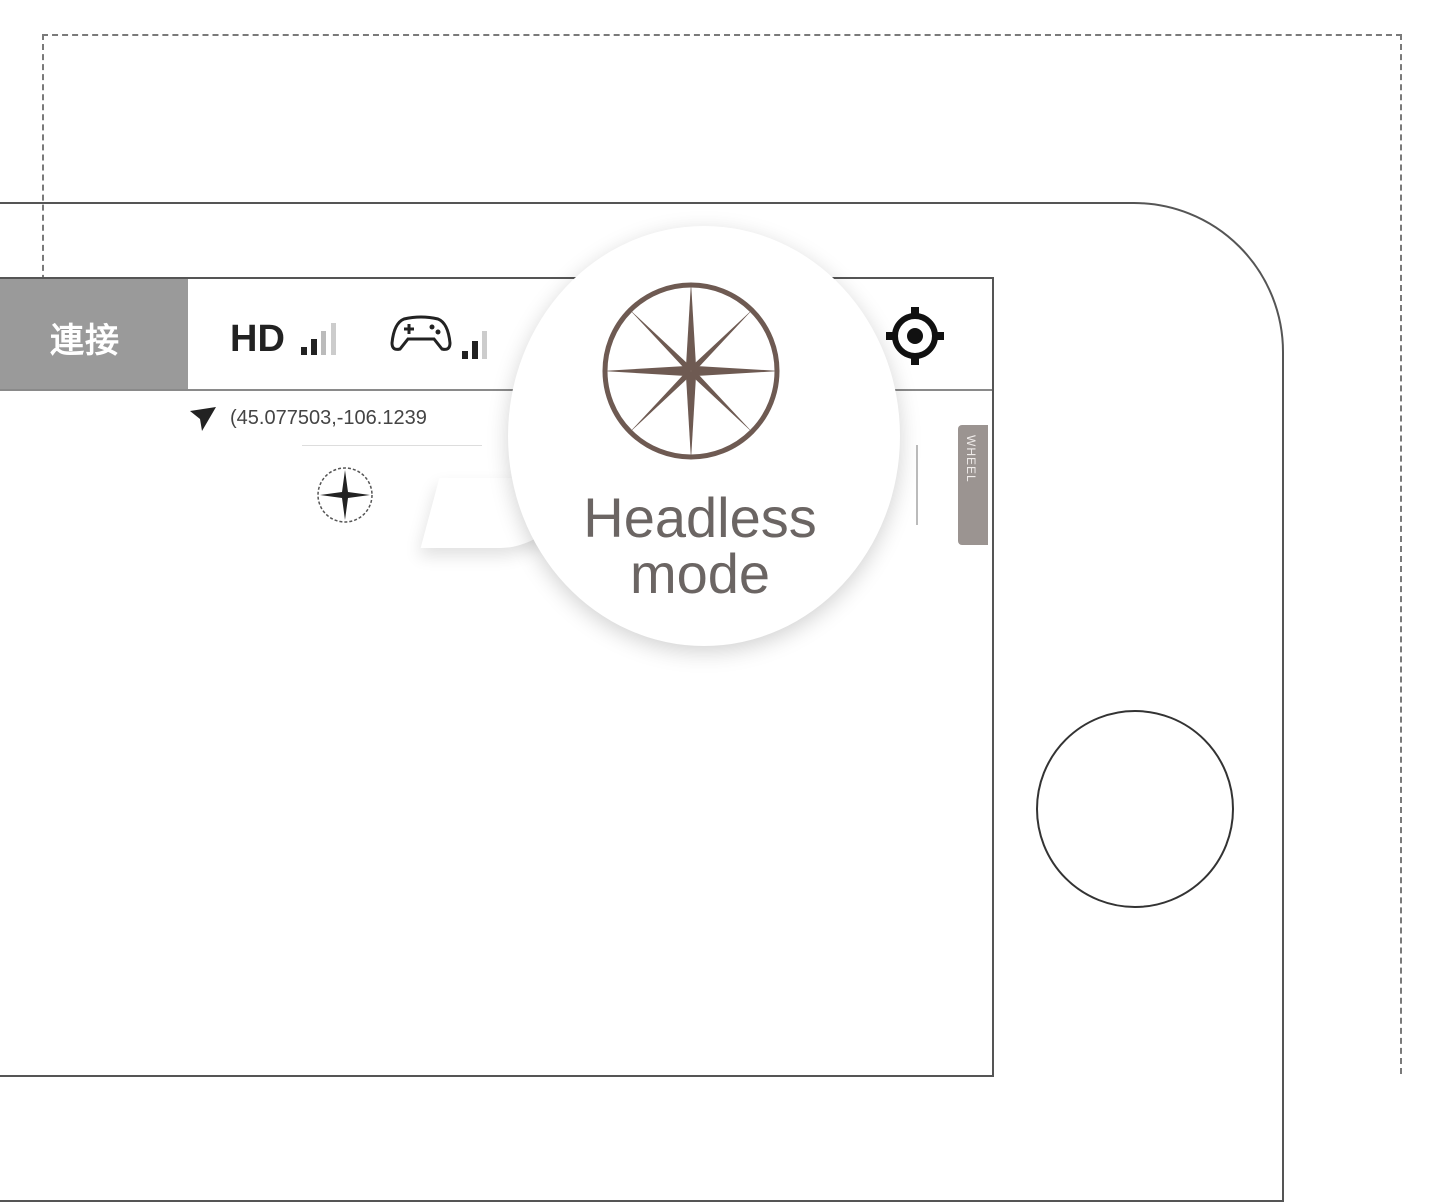  I want to click on gear-icon, so click(915, 336).